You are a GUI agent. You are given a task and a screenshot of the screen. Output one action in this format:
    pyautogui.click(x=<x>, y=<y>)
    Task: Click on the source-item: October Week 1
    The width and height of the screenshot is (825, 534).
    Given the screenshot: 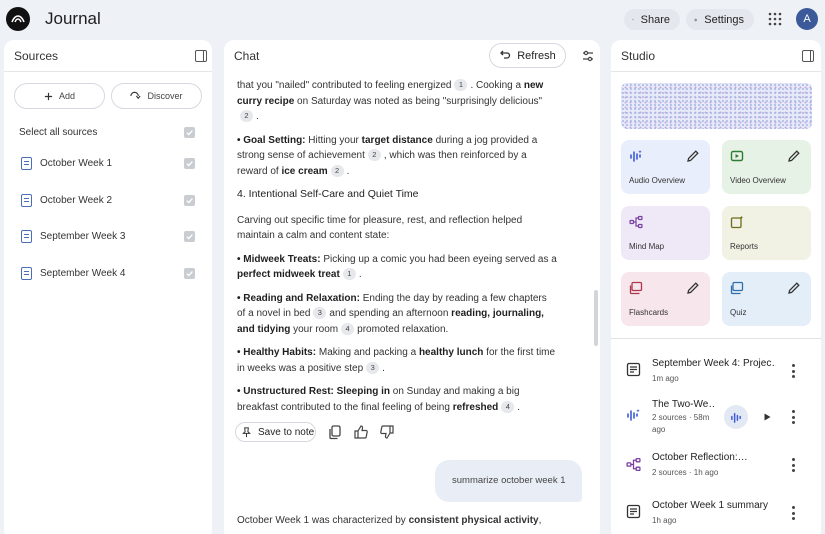 What is the action you would take?
    pyautogui.click(x=108, y=164)
    